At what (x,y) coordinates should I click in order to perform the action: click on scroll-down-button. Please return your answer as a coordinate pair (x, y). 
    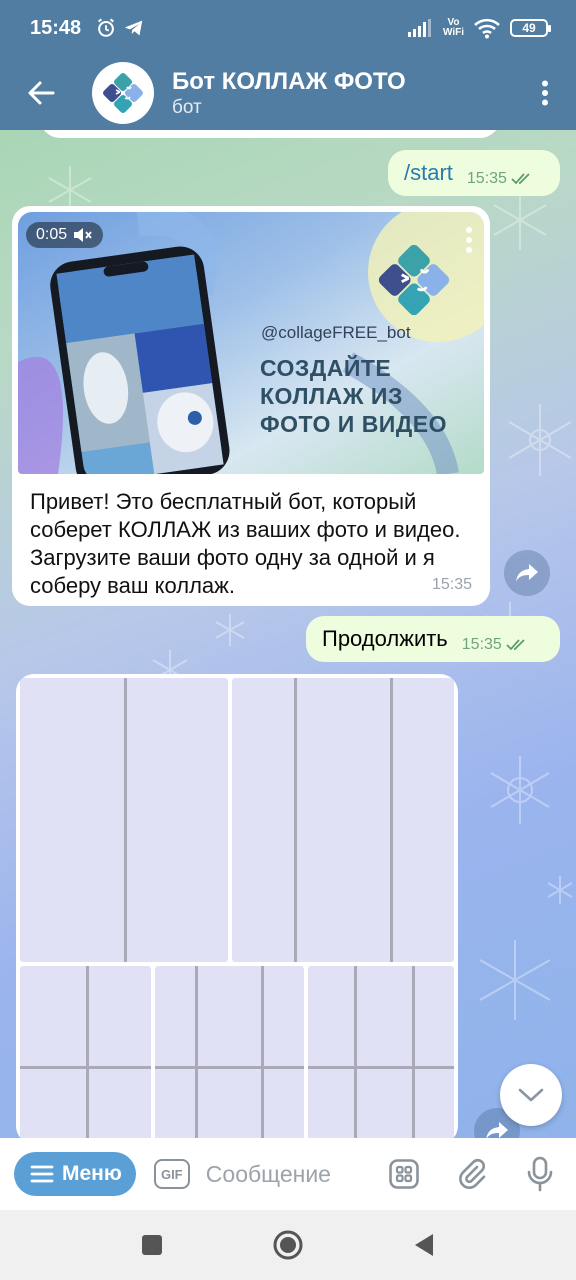
    Looking at the image, I should click on (531, 1095).